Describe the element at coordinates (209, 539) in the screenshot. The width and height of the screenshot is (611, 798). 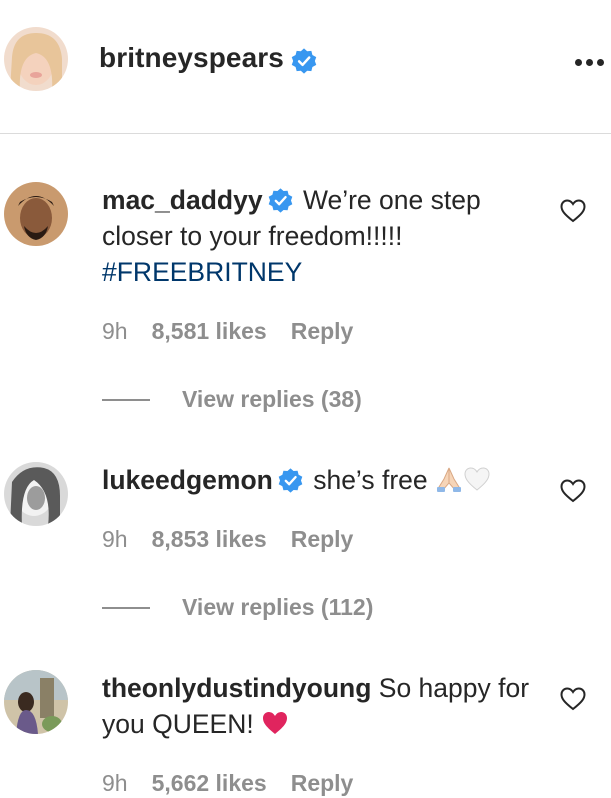
I see `likes-count: 8,853 likes` at that location.